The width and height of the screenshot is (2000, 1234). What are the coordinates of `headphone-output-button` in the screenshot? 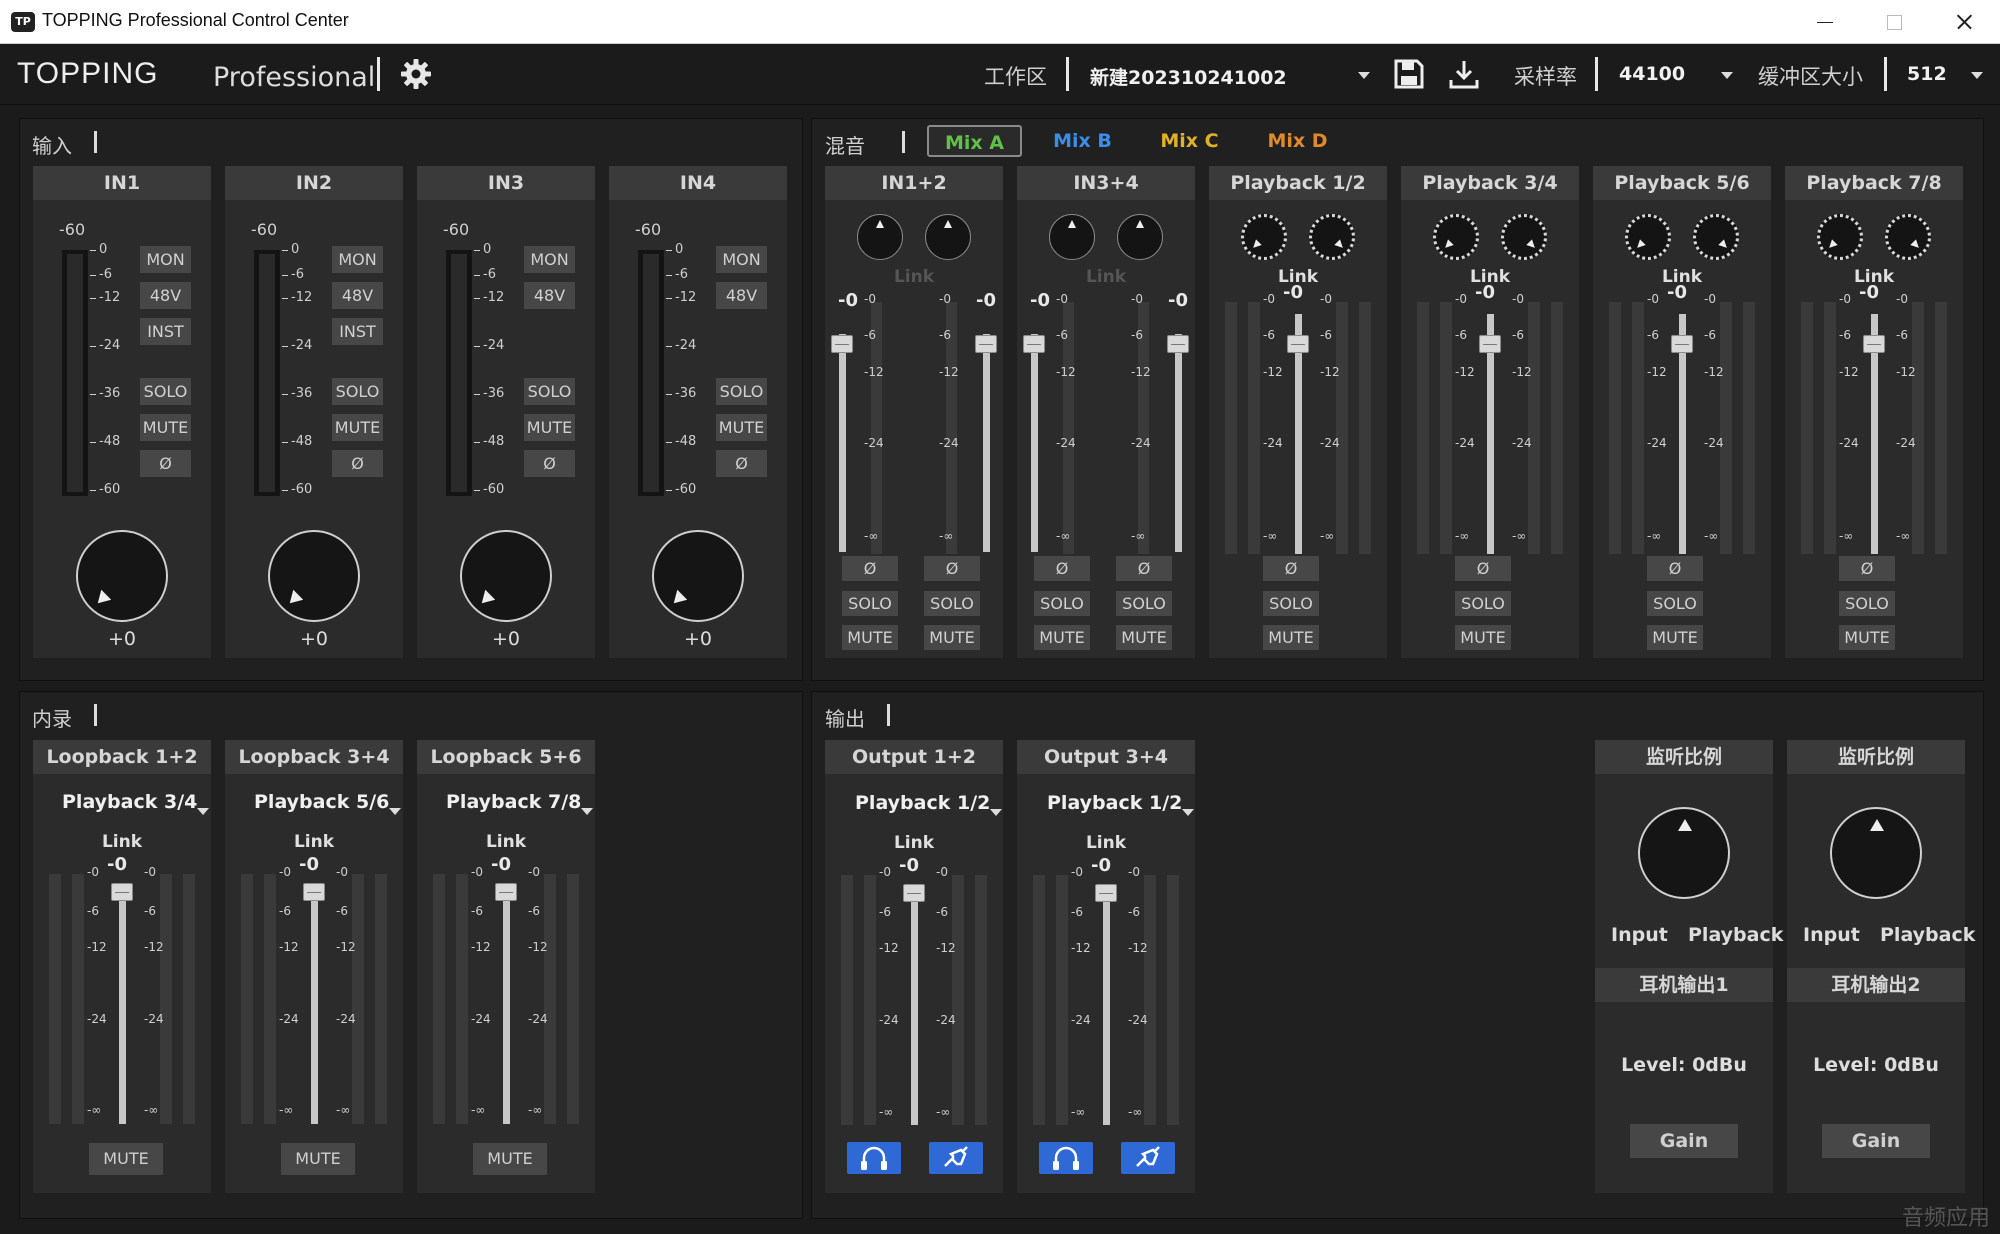 It's located at (874, 1158).